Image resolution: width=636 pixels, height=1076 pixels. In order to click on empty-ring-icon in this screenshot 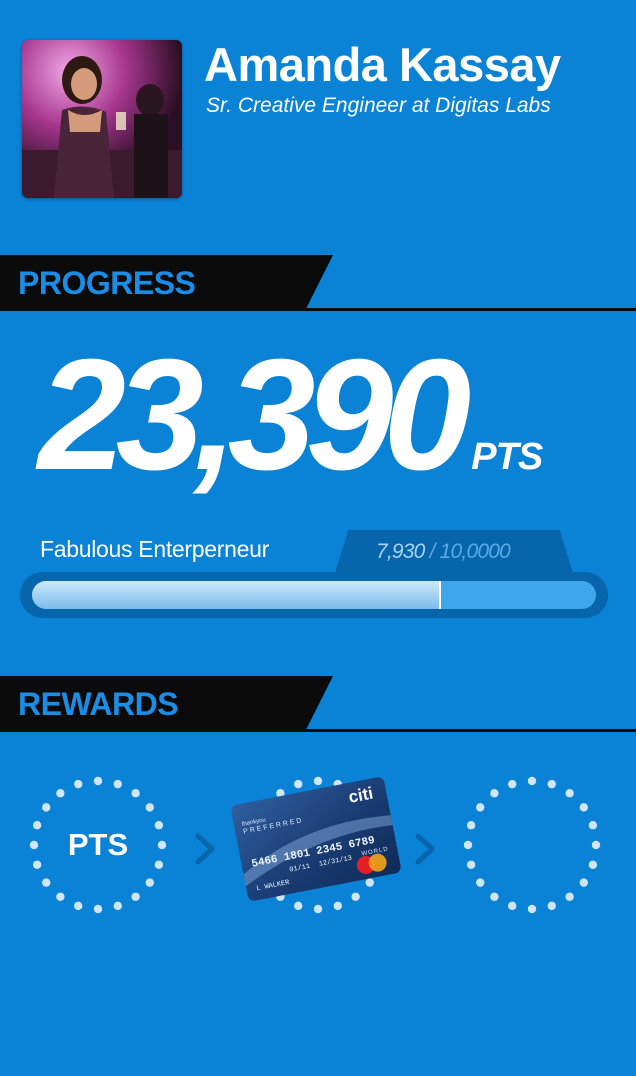, I will do `click(532, 845)`.